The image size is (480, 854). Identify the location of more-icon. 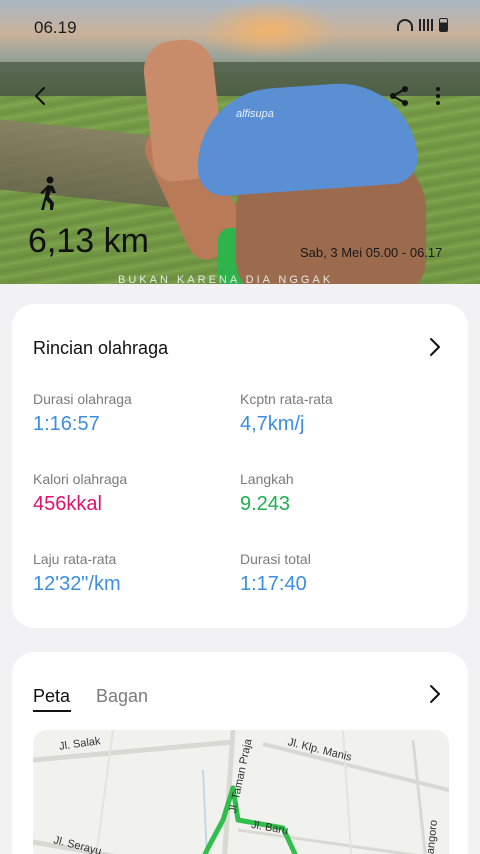
(438, 96).